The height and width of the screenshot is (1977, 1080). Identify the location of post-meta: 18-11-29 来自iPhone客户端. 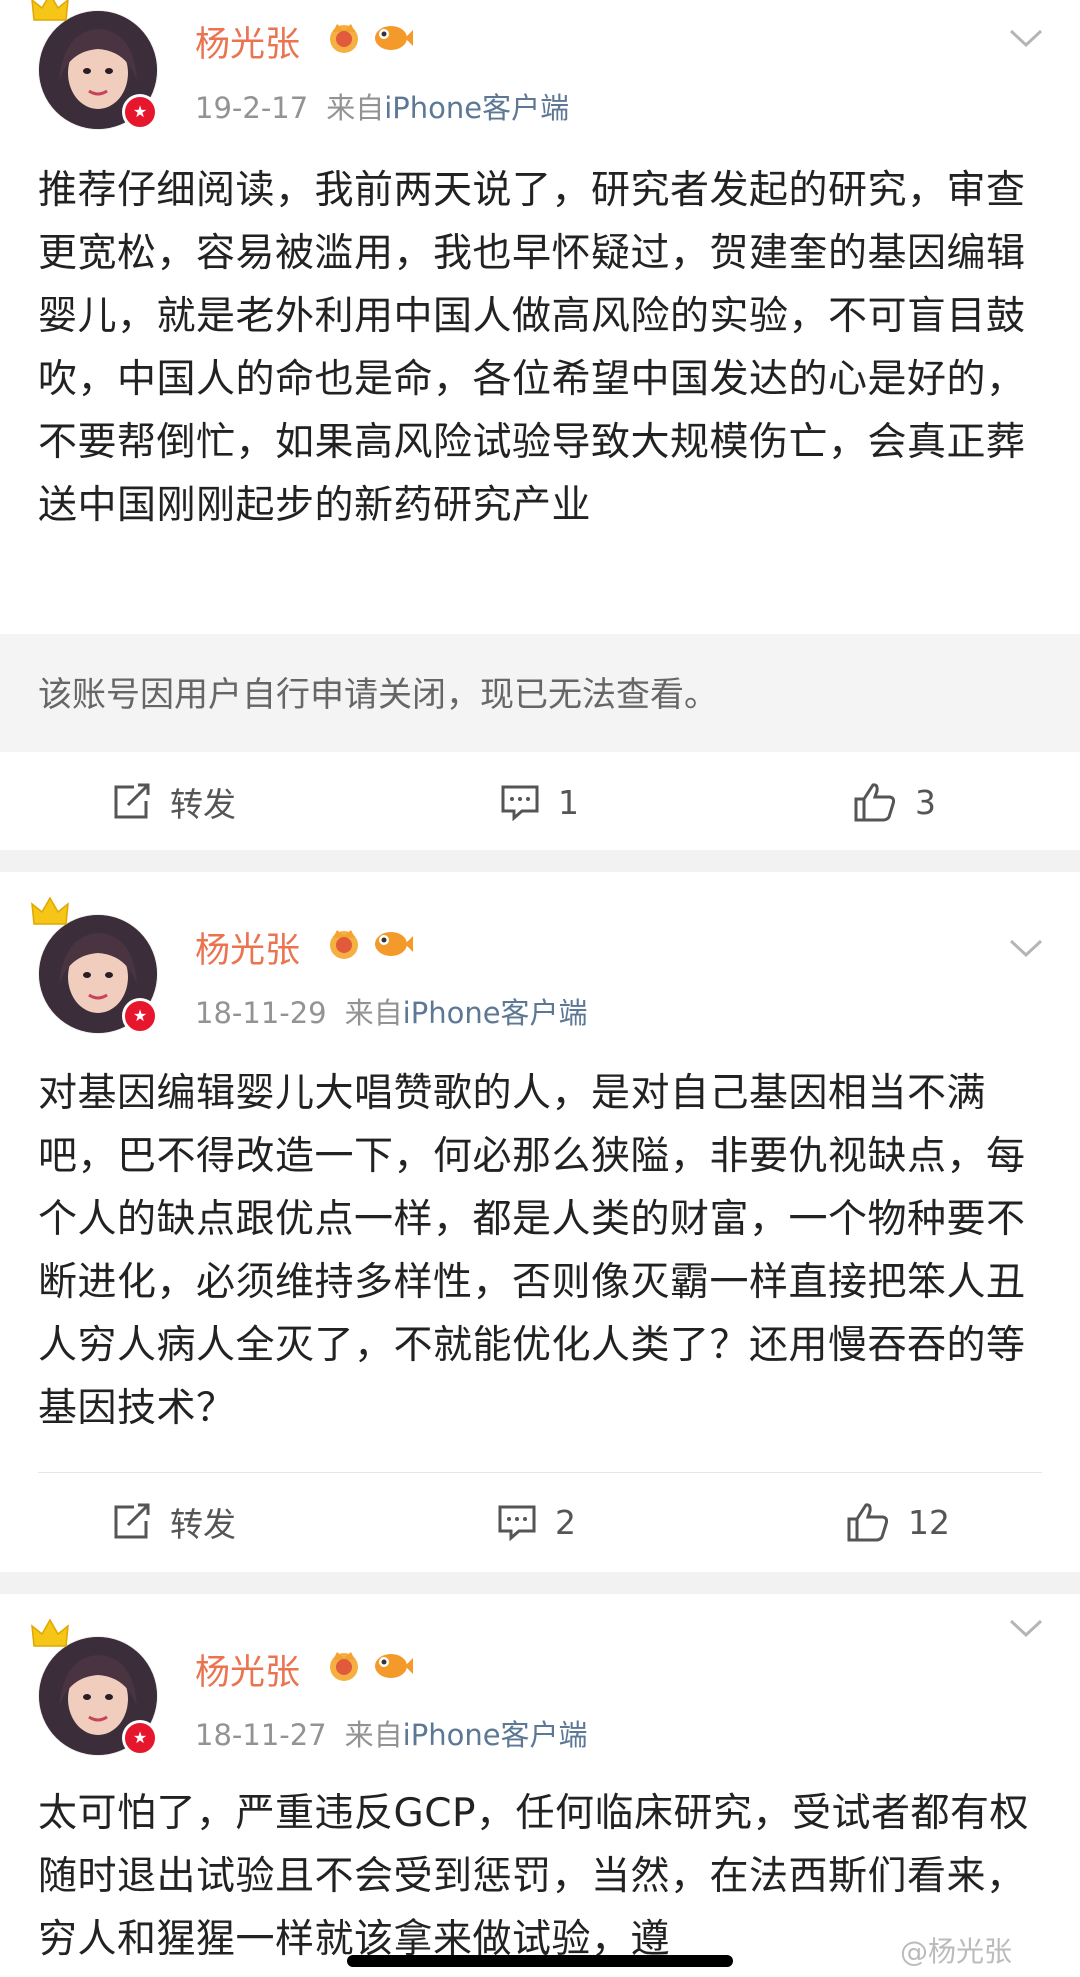
(391, 1011).